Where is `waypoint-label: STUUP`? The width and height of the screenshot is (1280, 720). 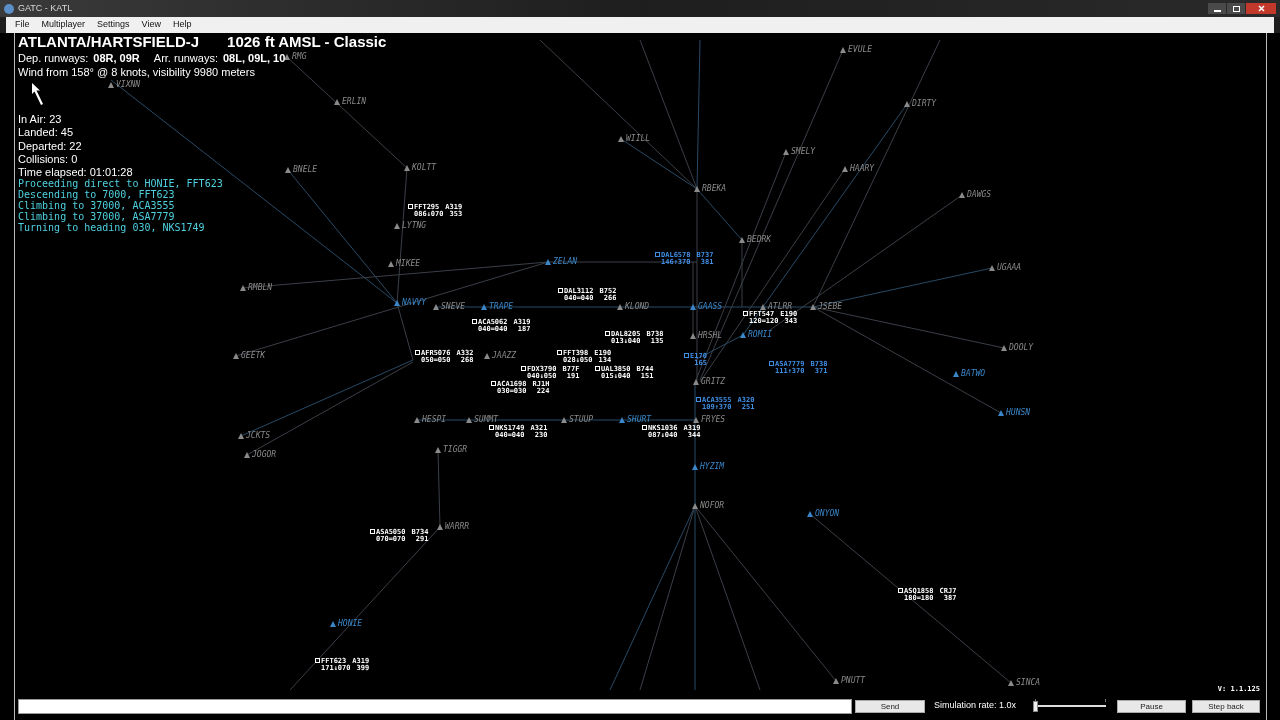 waypoint-label: STUUP is located at coordinates (581, 419).